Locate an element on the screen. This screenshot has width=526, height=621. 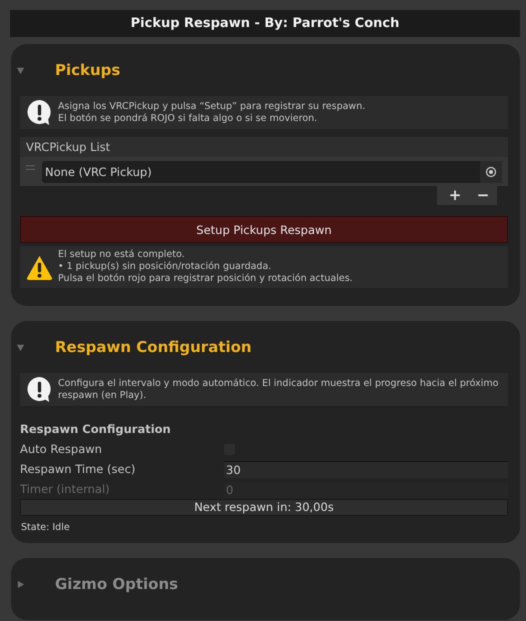
window-title: Pickup Respawn - By: Parrot's Conch is located at coordinates (265, 23).